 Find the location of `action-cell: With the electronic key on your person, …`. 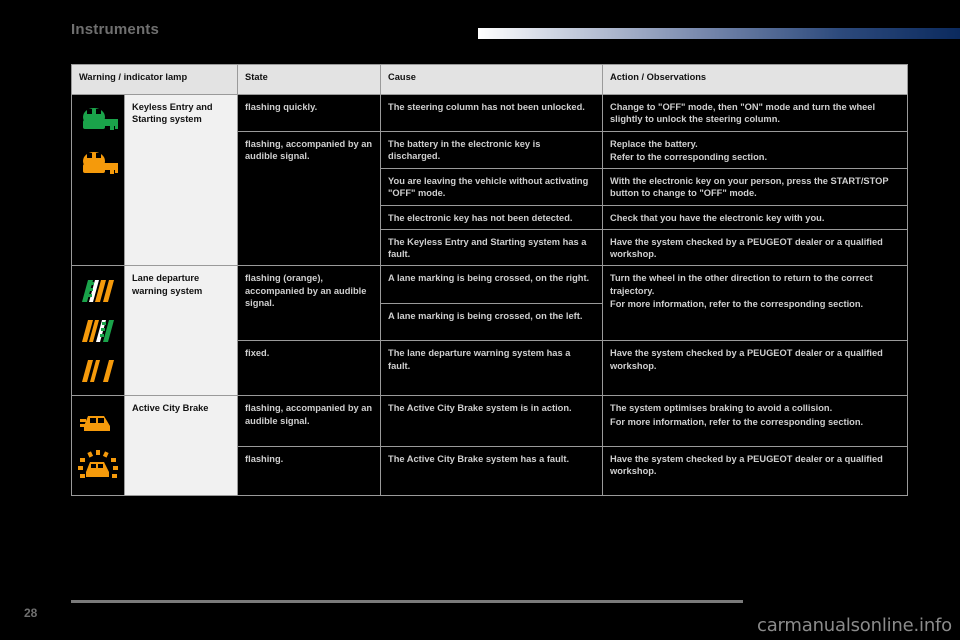

action-cell: With the electronic key on your person, … is located at coordinates (755, 187).